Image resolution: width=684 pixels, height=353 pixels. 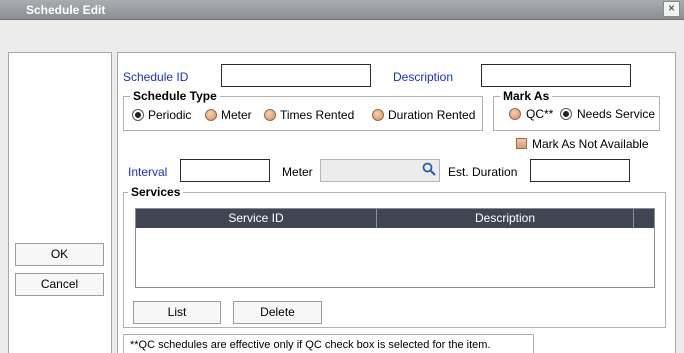 What do you see at coordinates (633, 218) in the screenshot?
I see `column-divider` at bounding box center [633, 218].